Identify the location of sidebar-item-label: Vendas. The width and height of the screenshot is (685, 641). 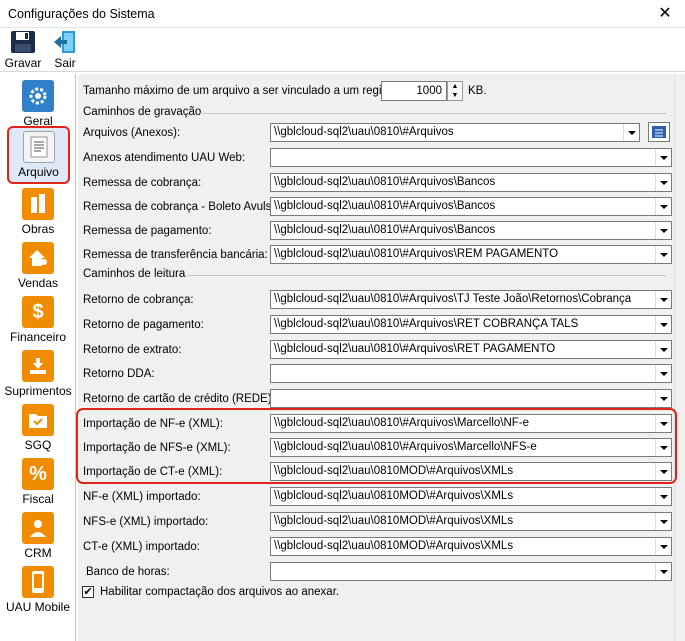
(38, 283).